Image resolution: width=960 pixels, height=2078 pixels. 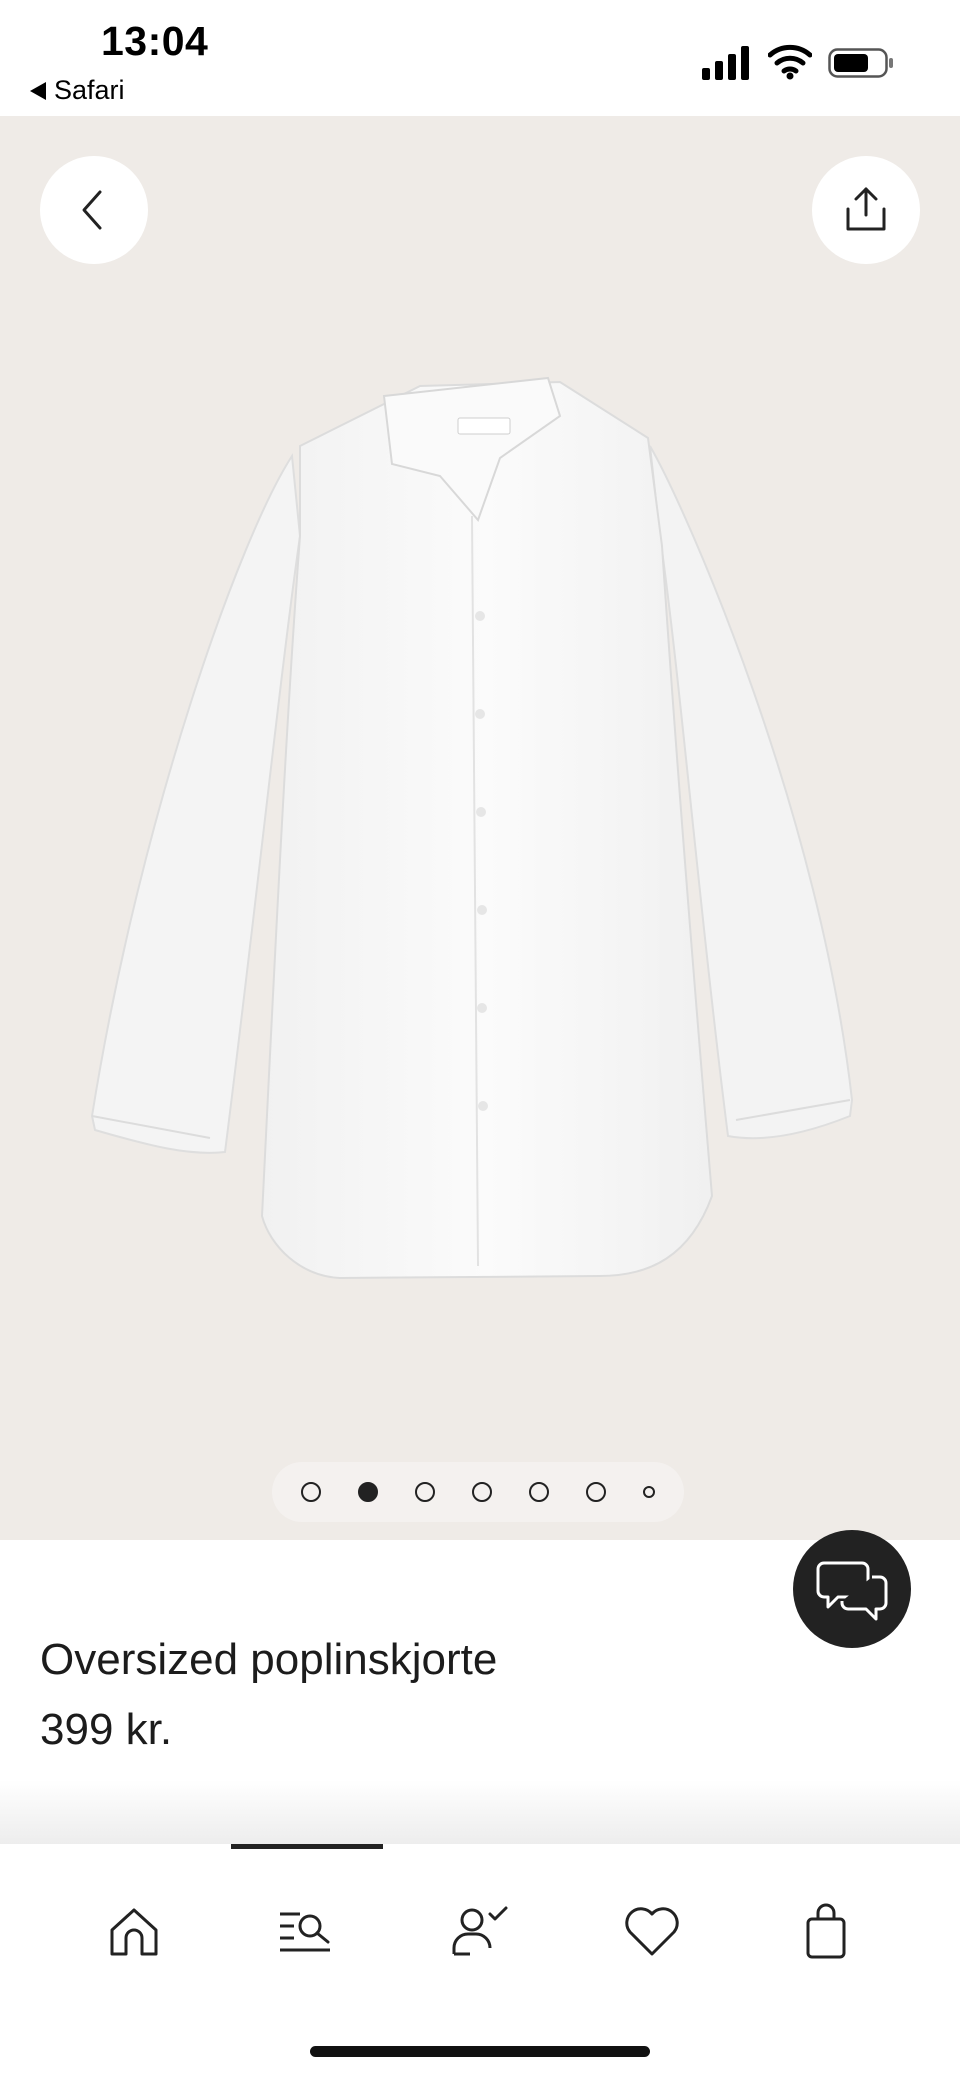 I want to click on wifi-icon, so click(x=790, y=62).